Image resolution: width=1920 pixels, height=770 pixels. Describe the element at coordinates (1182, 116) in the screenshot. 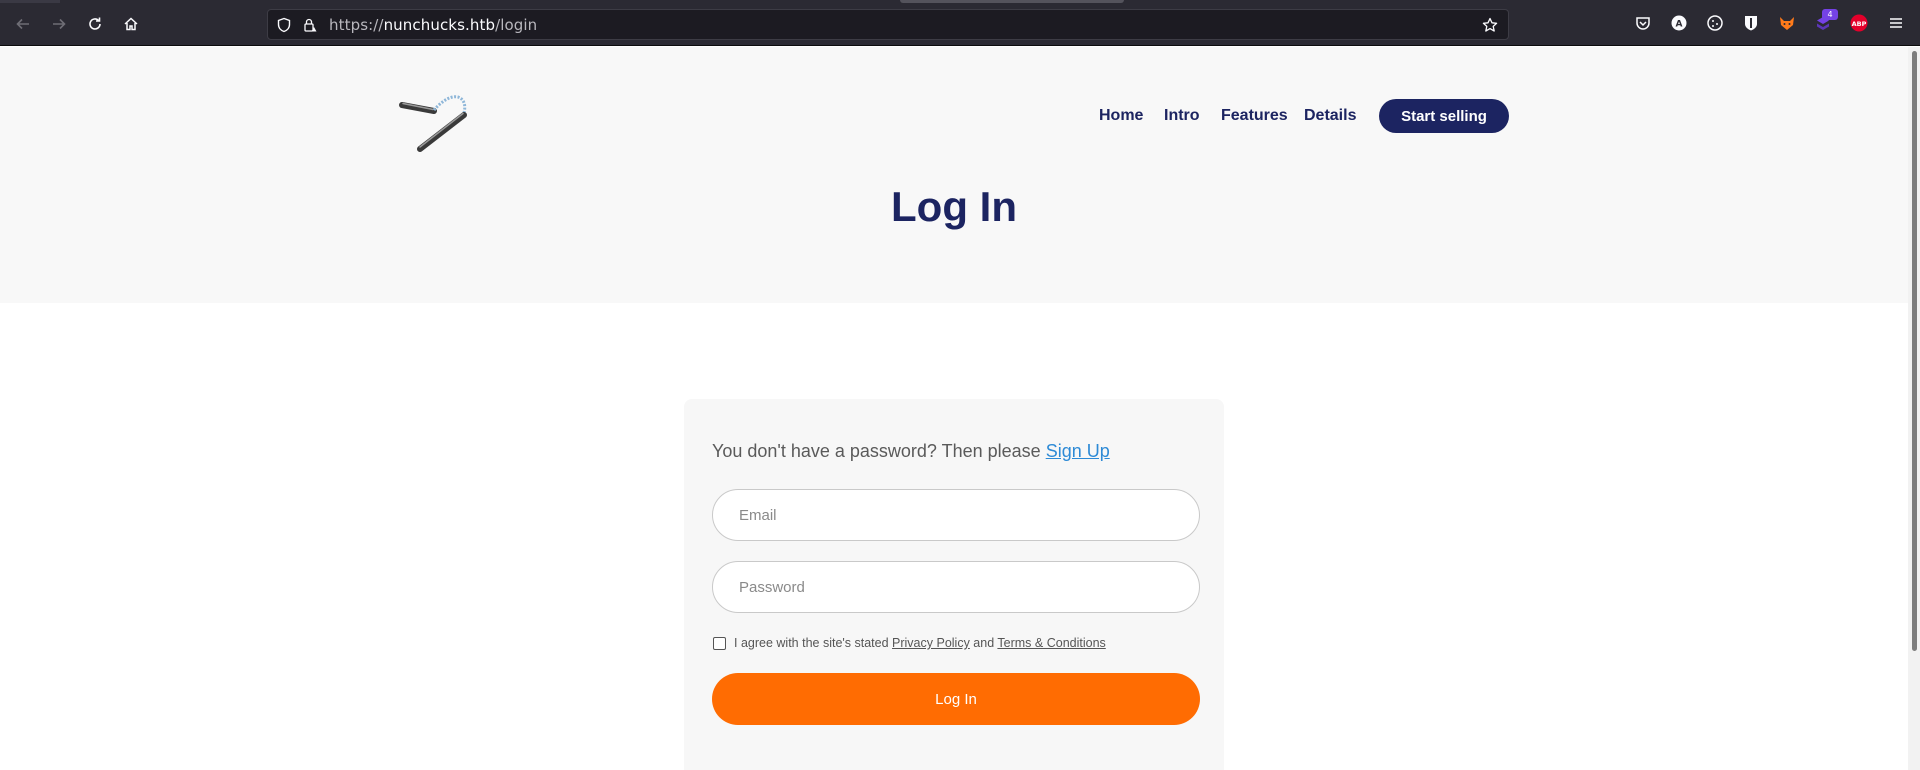

I see `nav-intro: Intro` at that location.